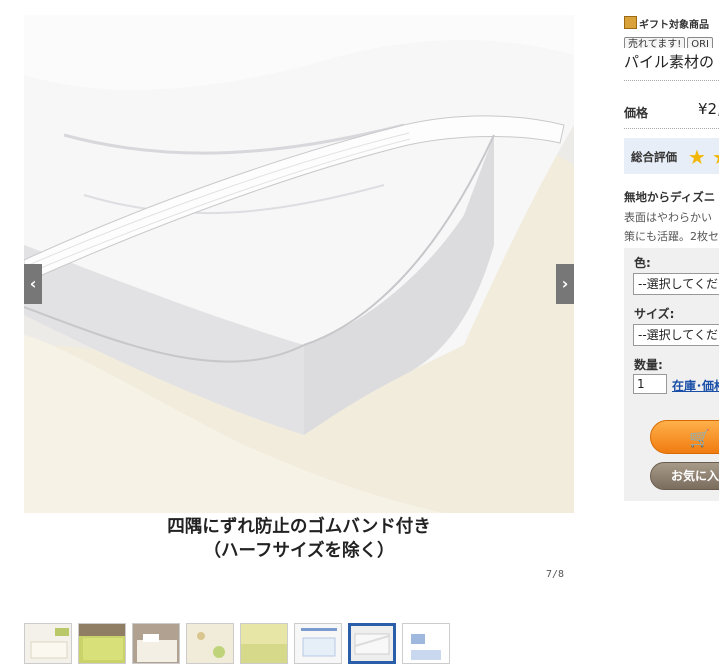 Image resolution: width=719 pixels, height=664 pixels. Describe the element at coordinates (676, 335) in the screenshot. I see `size-select: --選択してくだ` at that location.